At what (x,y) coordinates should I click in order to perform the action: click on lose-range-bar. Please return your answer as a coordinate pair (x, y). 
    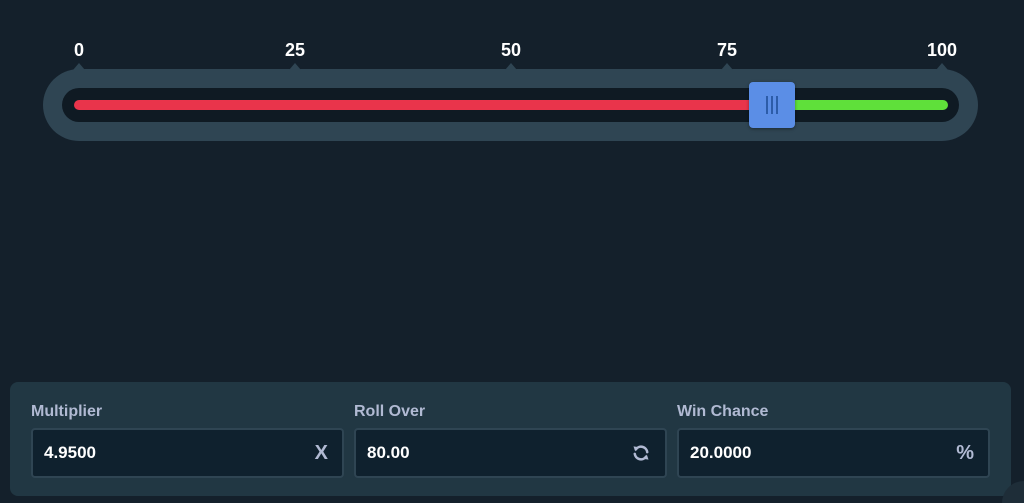
    Looking at the image, I should click on (424, 105).